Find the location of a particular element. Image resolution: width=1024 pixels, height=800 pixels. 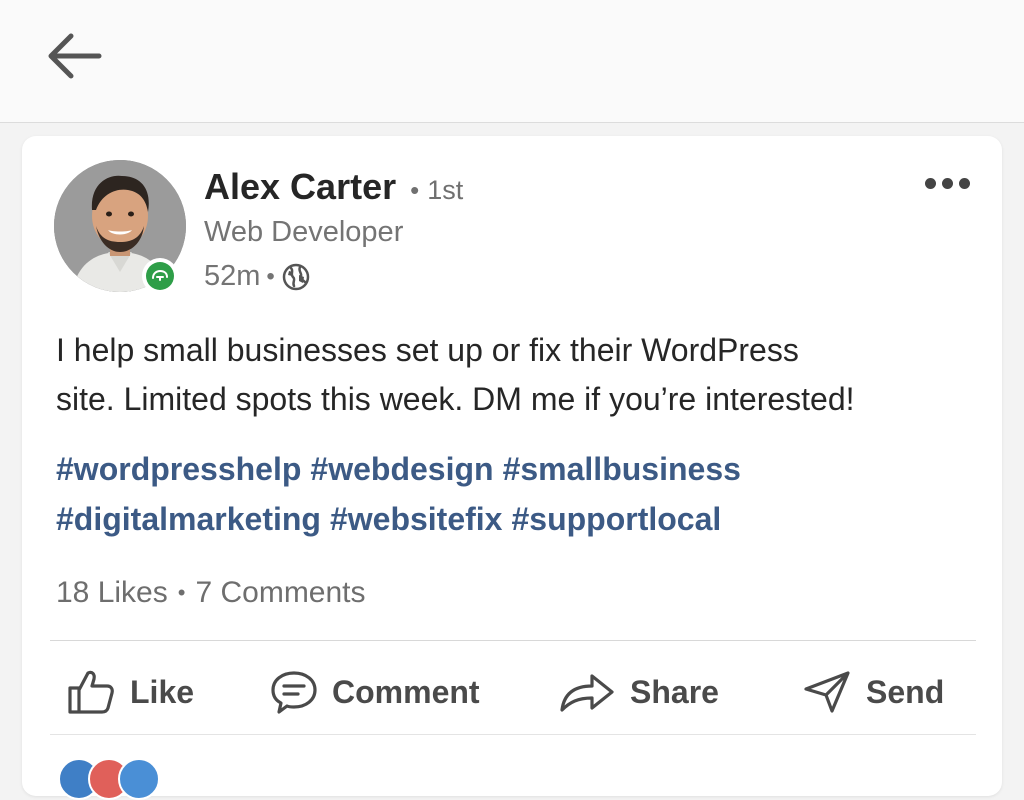

hashtag-link: #websitefix is located at coordinates (416, 519).